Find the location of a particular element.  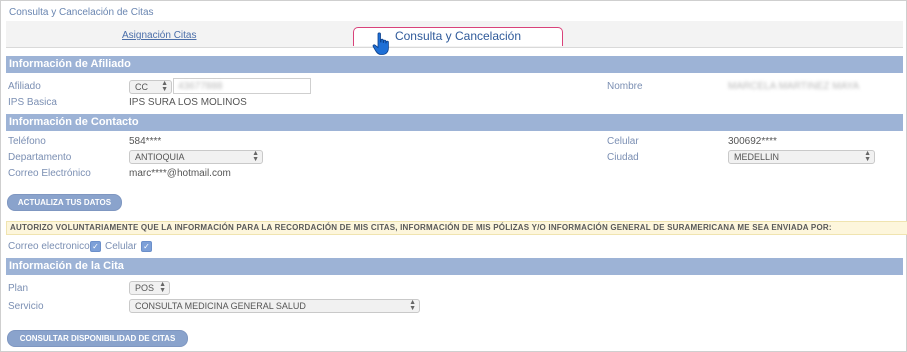

ciudad-label: Ciudad is located at coordinates (623, 157).